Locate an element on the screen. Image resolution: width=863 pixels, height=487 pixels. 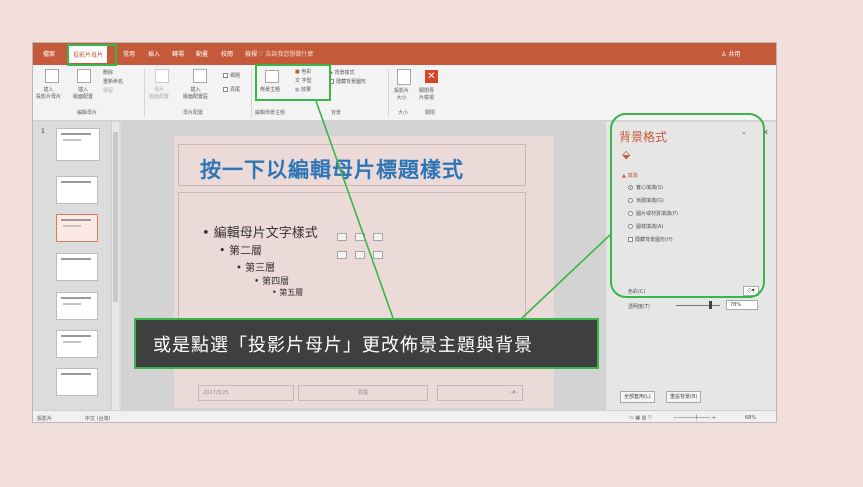
text-level-3: • 第三層 is located at coordinates (256, 268).